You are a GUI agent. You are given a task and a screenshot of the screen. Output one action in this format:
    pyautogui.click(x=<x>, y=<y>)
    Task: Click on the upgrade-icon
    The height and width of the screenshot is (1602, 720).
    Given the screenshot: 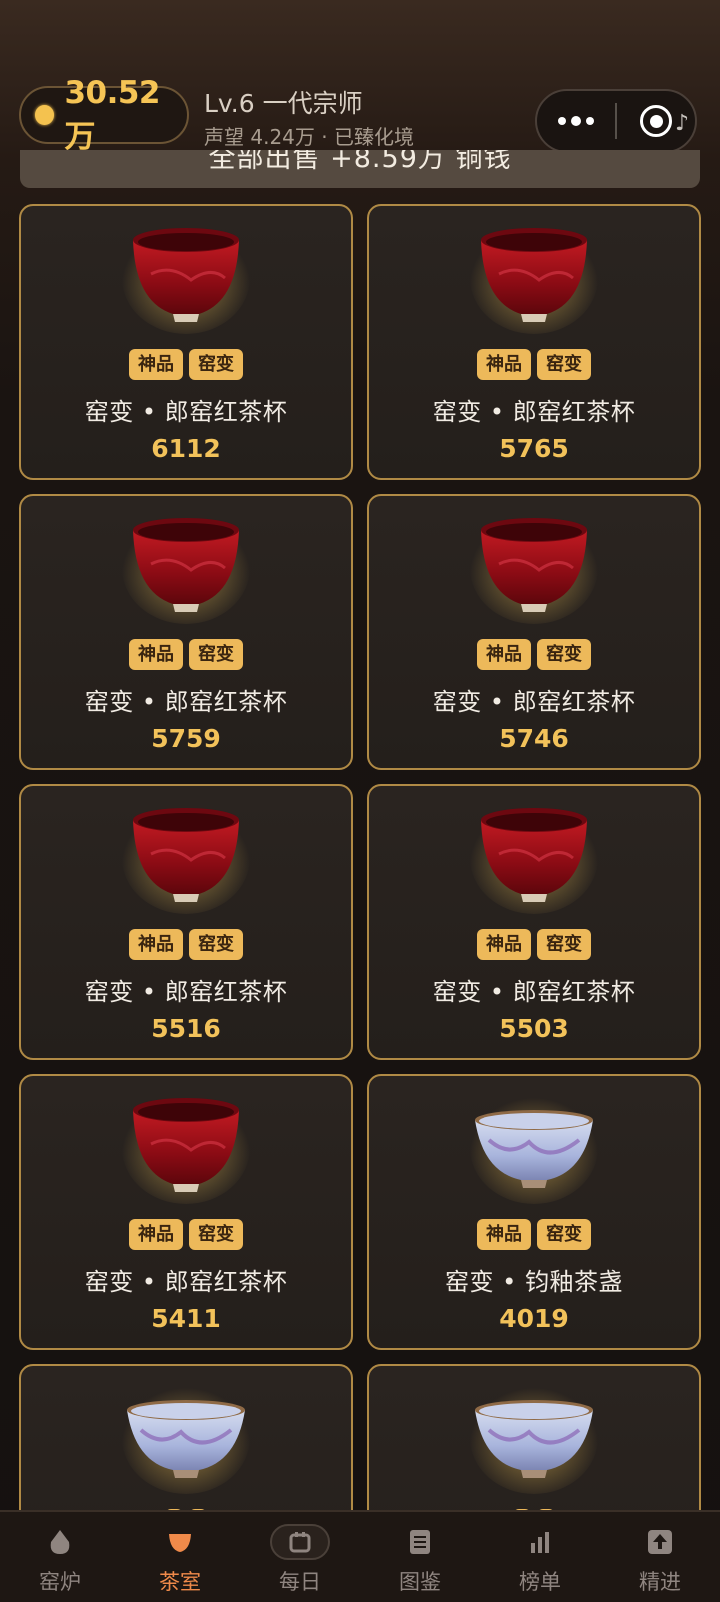 What is the action you would take?
    pyautogui.click(x=660, y=1542)
    